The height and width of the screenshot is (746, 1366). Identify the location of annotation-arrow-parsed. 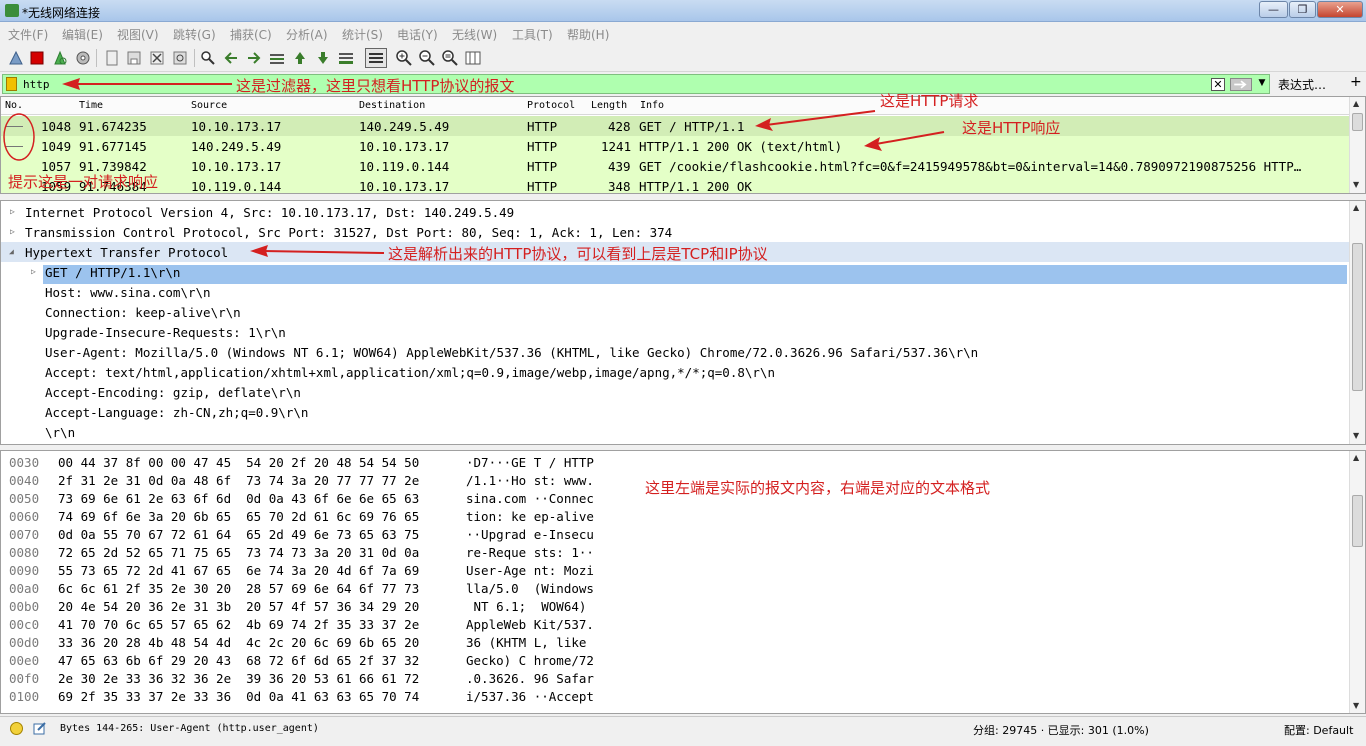
(323, 252).